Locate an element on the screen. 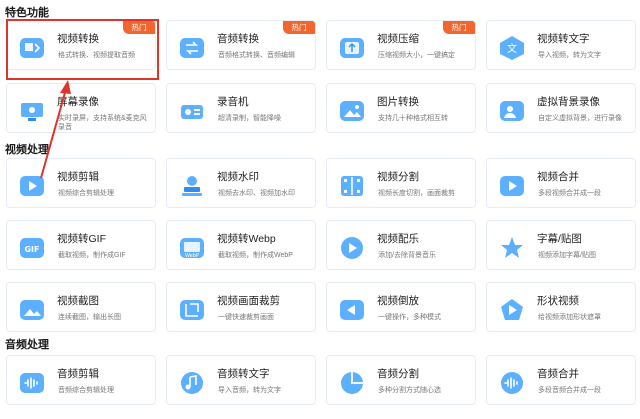  feature-card-video-crop: 视频画面裁剪一键快速裁剪画面 is located at coordinates (241, 307).